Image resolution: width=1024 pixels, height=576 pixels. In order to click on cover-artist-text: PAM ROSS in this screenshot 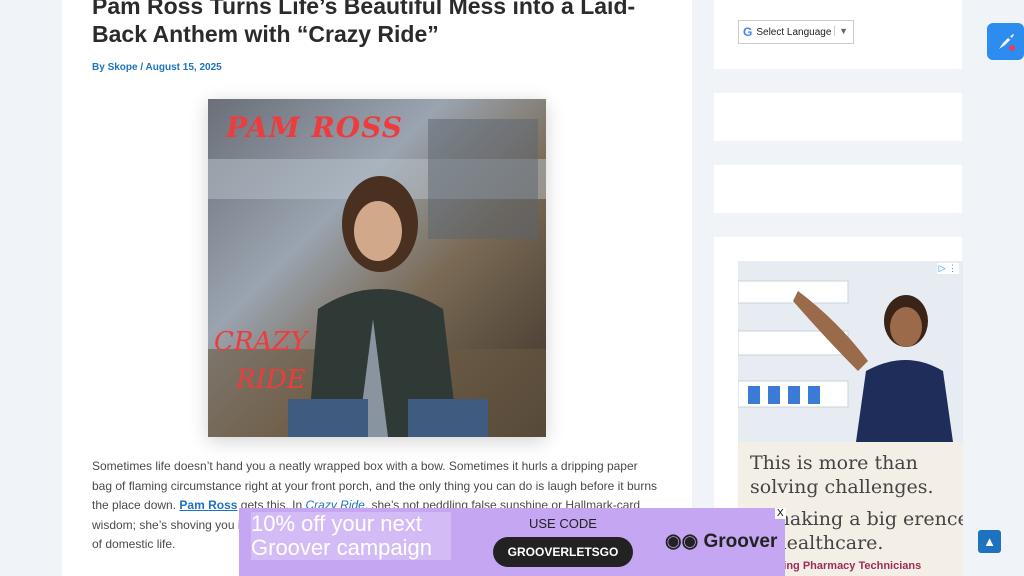, I will do `click(314, 127)`.